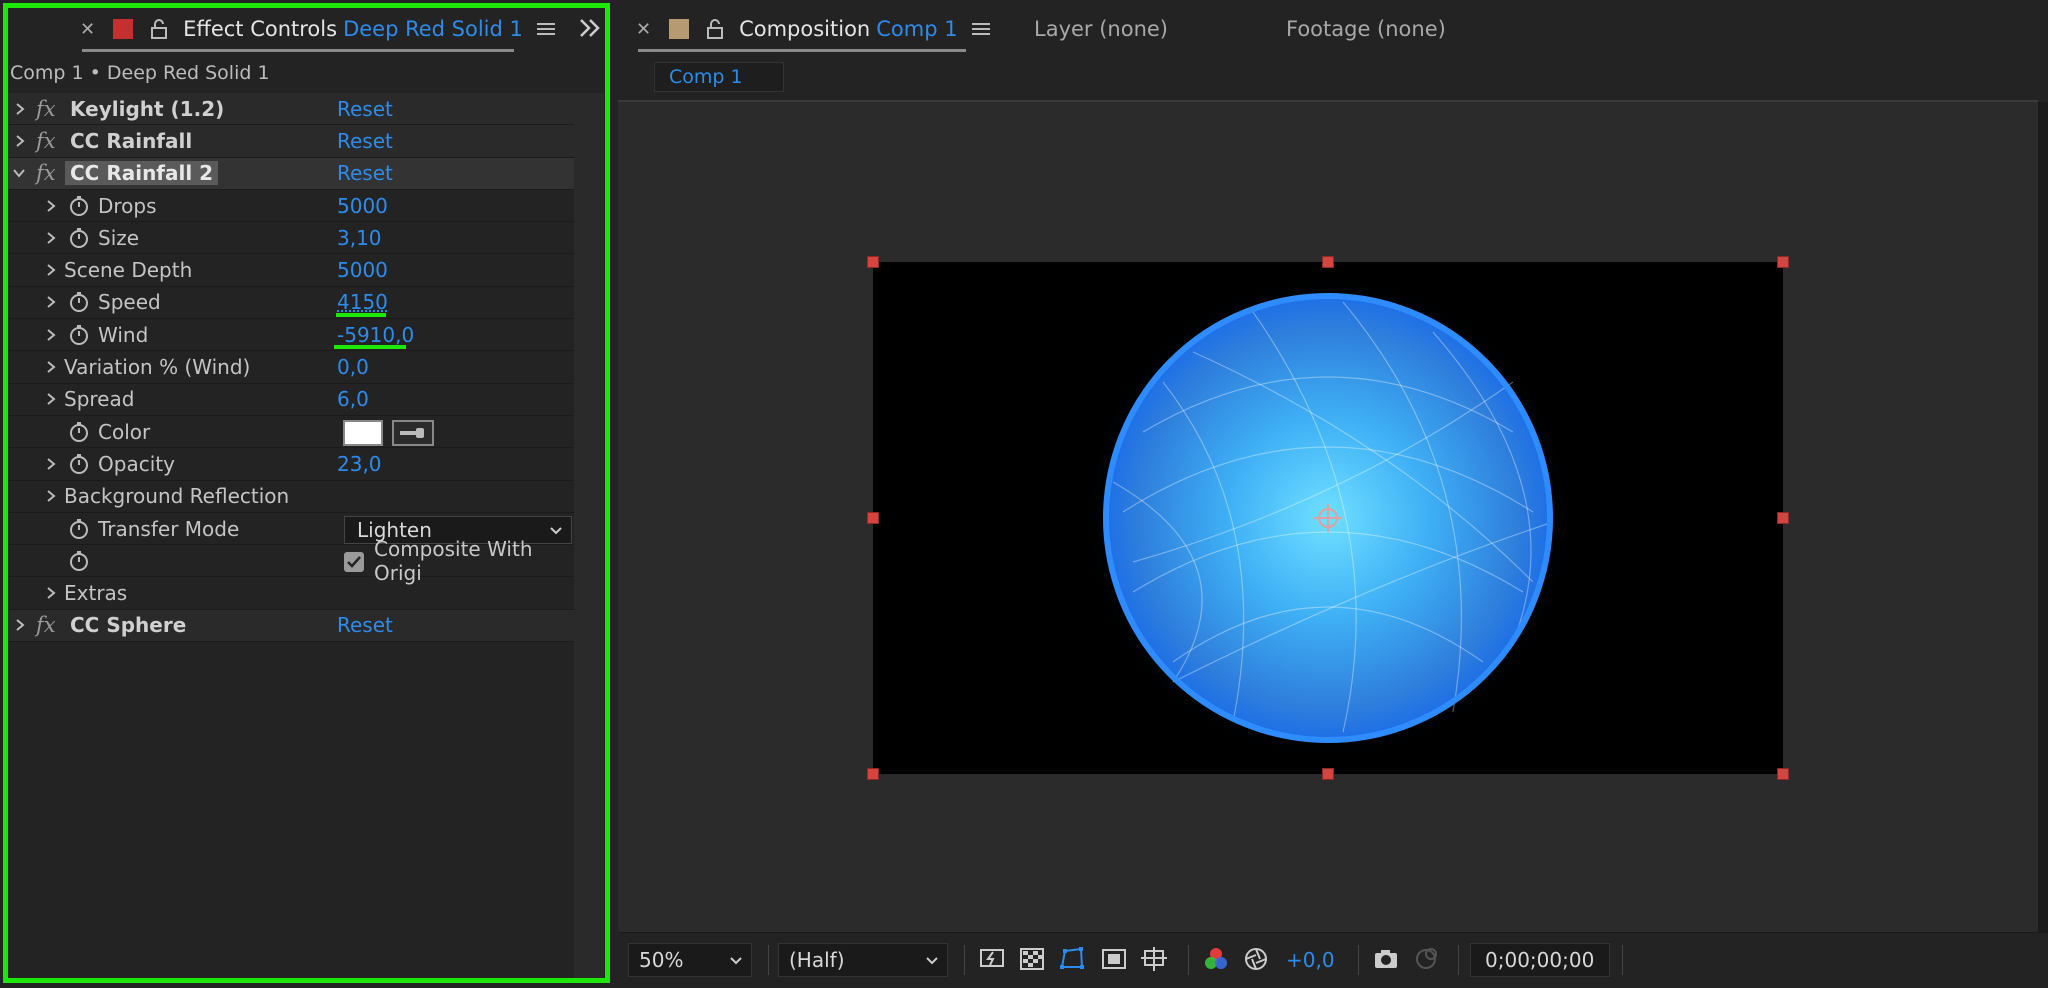  Describe the element at coordinates (291, 206) in the screenshot. I see `prop-row-drops: Drops 5000` at that location.